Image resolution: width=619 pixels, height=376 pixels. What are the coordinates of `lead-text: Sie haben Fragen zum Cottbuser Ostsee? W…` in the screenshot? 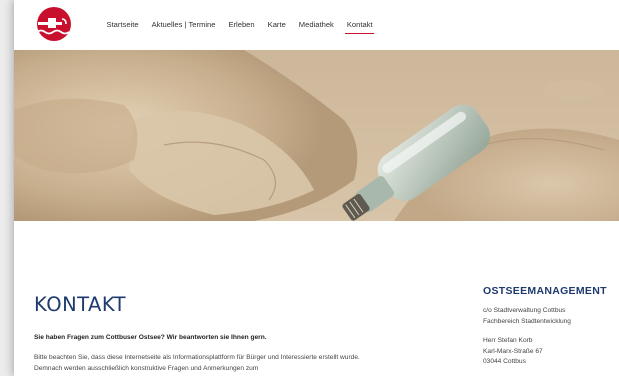 It's located at (150, 337).